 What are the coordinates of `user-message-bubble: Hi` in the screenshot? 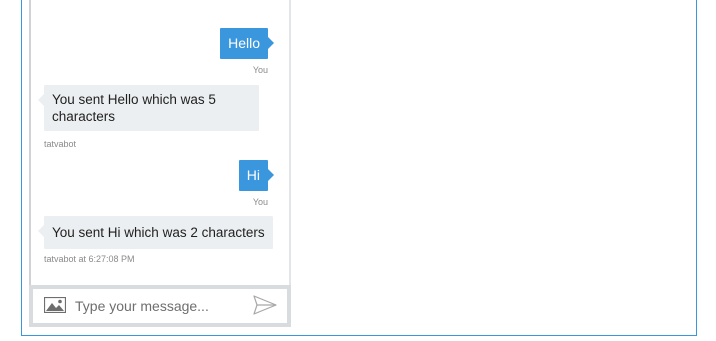 It's located at (256, 175).